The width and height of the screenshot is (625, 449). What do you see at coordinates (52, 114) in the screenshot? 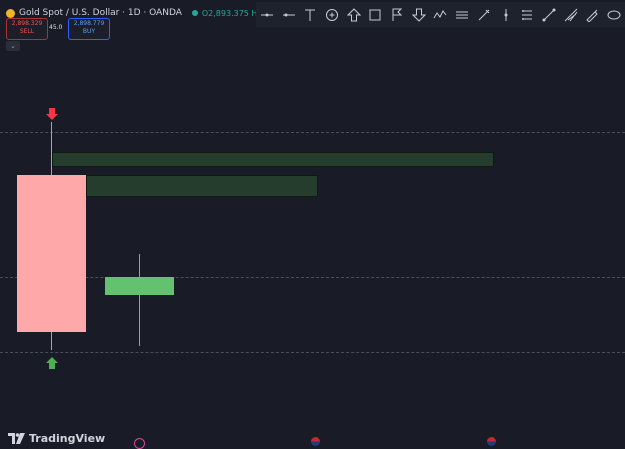
I see `sell-signal-arrow-icon` at bounding box center [52, 114].